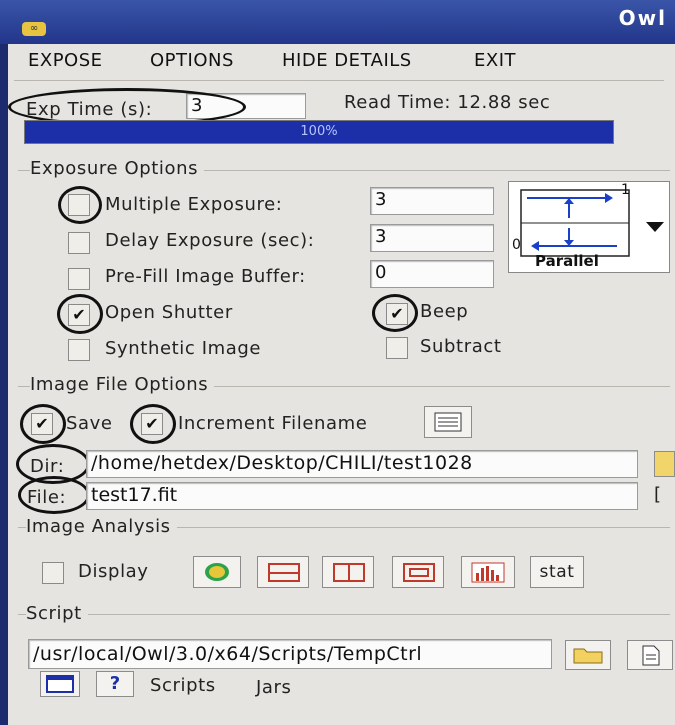 The height and width of the screenshot is (725, 675). What do you see at coordinates (337, 22) in the screenshot?
I see `title-bar: ∞ Owl` at bounding box center [337, 22].